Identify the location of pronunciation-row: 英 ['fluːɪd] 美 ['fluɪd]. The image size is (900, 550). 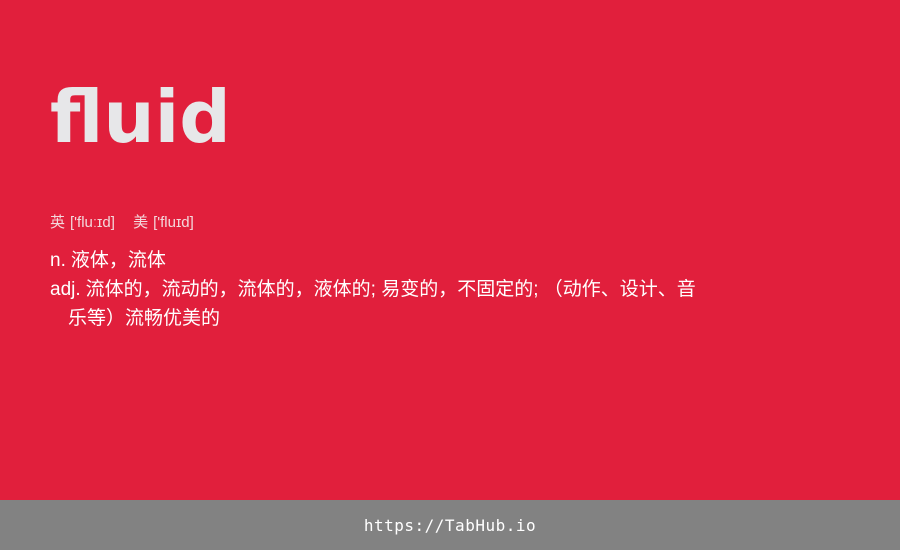
(129, 223).